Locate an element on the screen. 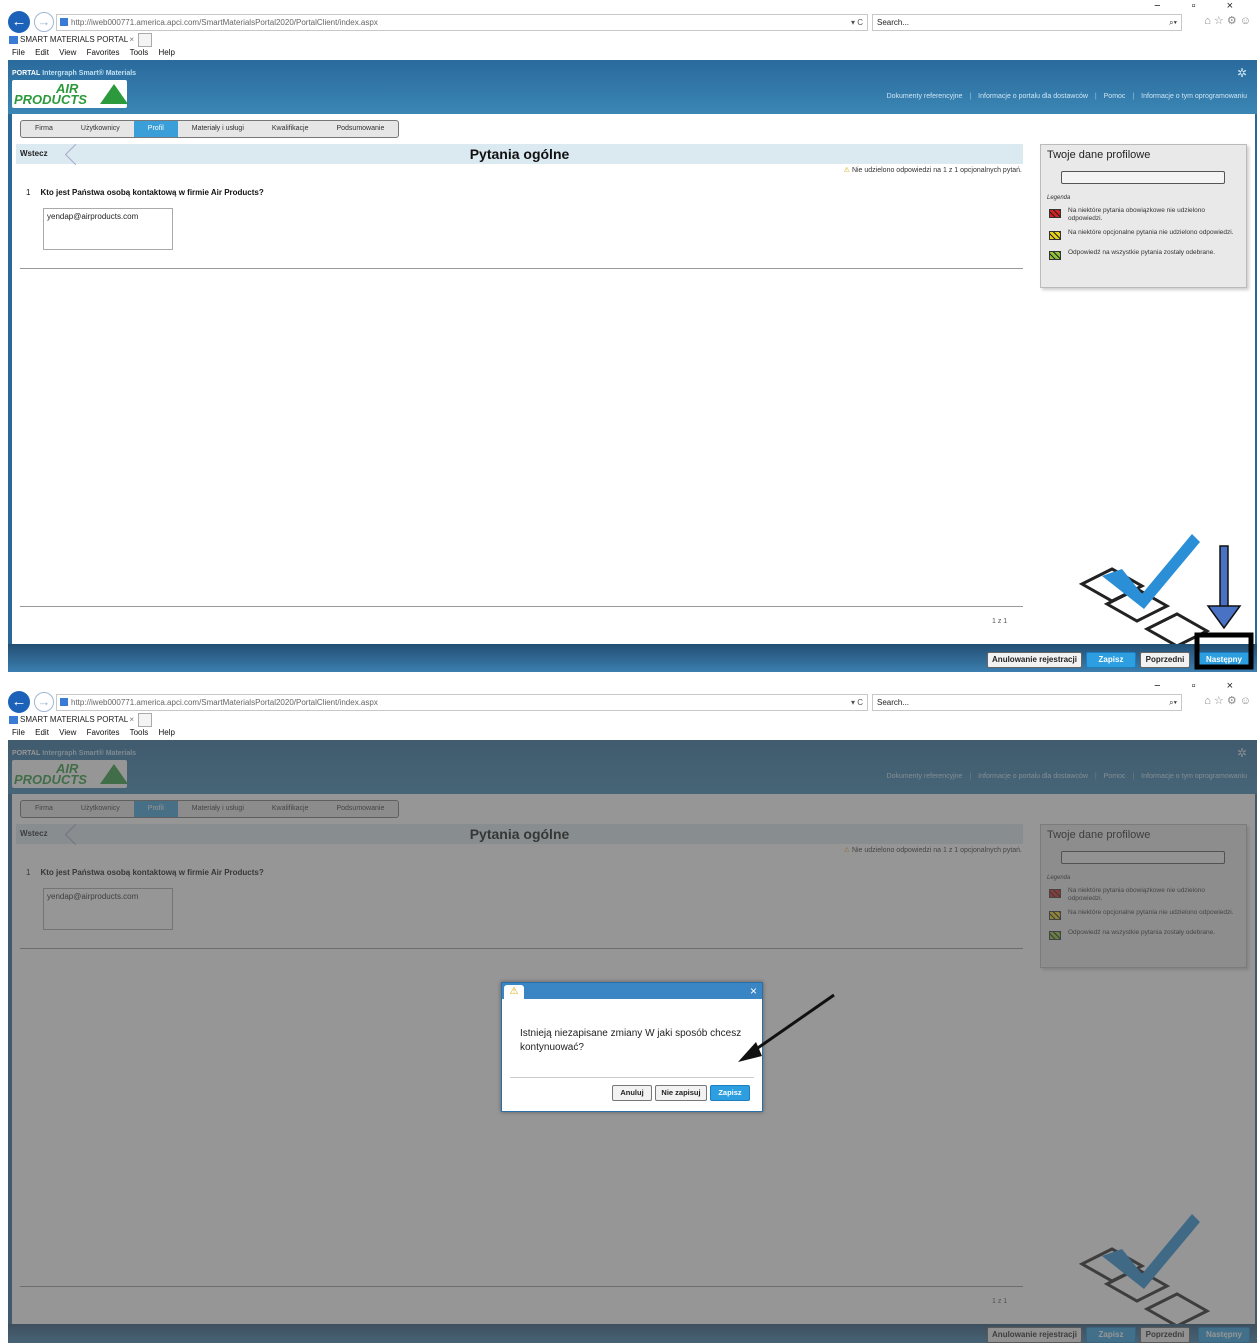 This screenshot has width=1257, height=1343. red-swatch-icon is located at coordinates (1055, 213).